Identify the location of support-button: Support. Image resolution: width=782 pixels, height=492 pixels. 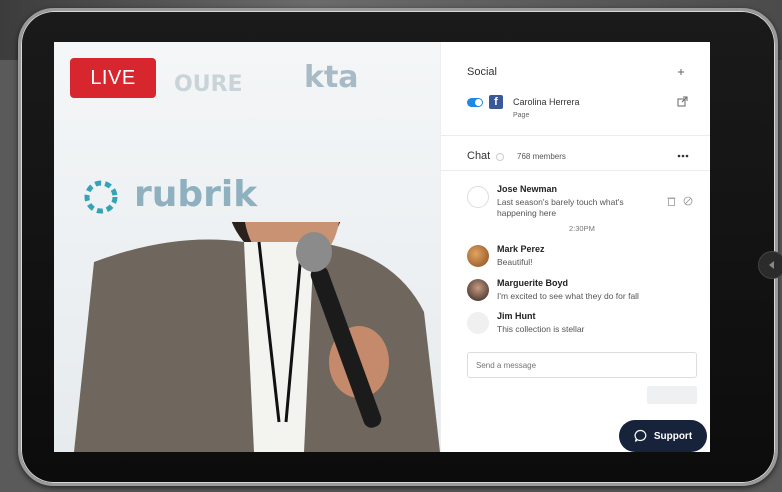
(663, 436).